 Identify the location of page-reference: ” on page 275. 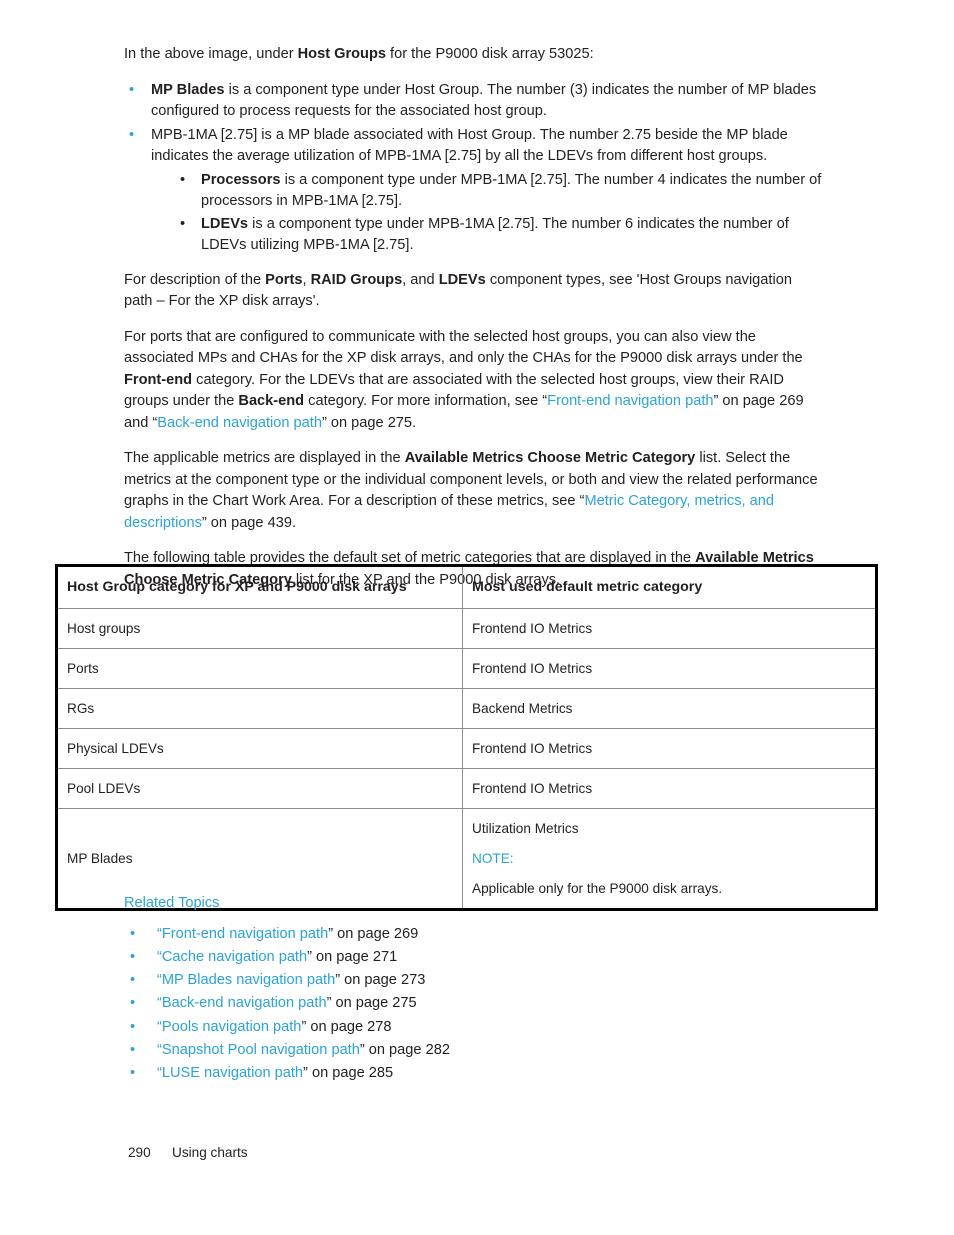
(371, 1003).